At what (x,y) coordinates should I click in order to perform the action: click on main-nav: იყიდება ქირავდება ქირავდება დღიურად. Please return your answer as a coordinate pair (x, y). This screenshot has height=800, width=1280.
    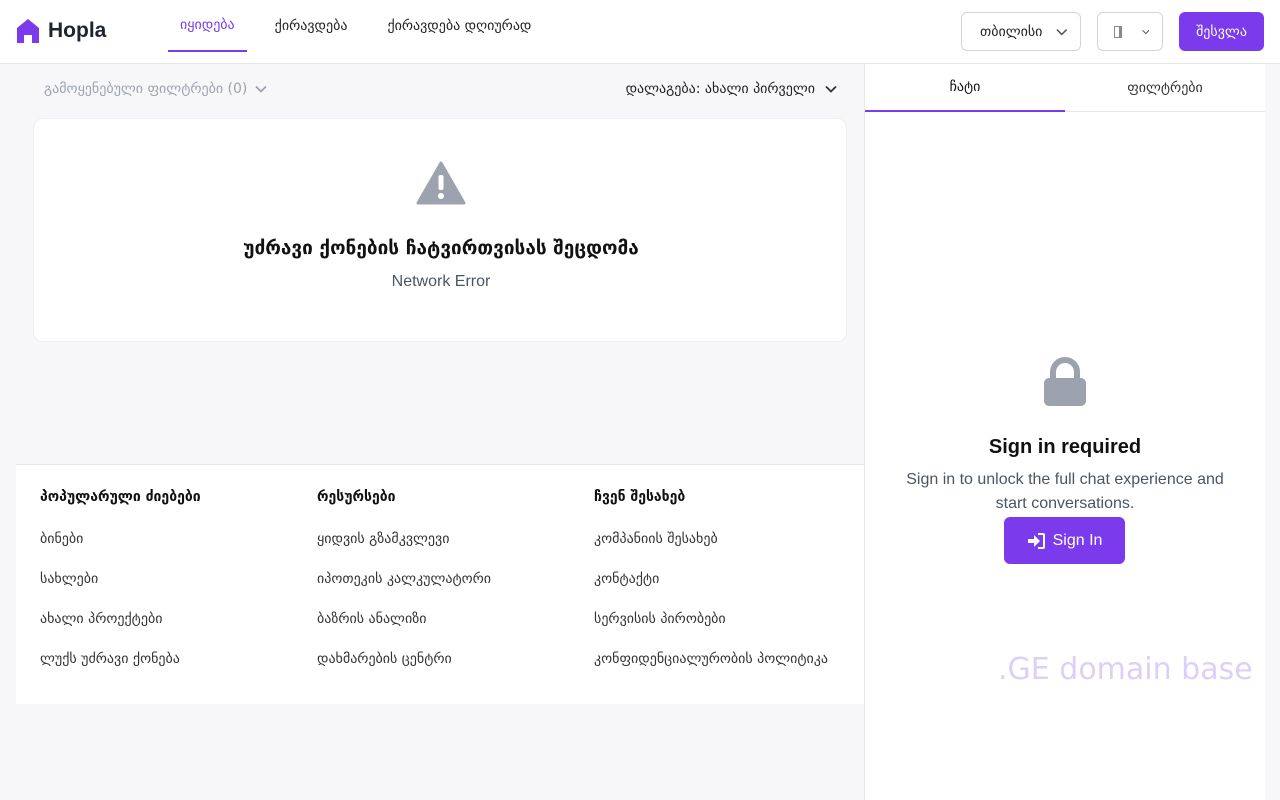
    Looking at the image, I should click on (363, 32).